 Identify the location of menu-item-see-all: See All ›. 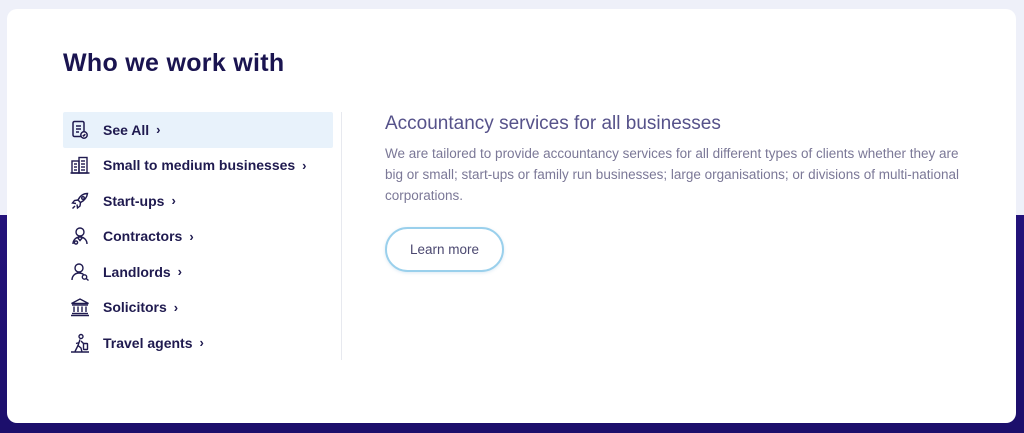
(198, 130).